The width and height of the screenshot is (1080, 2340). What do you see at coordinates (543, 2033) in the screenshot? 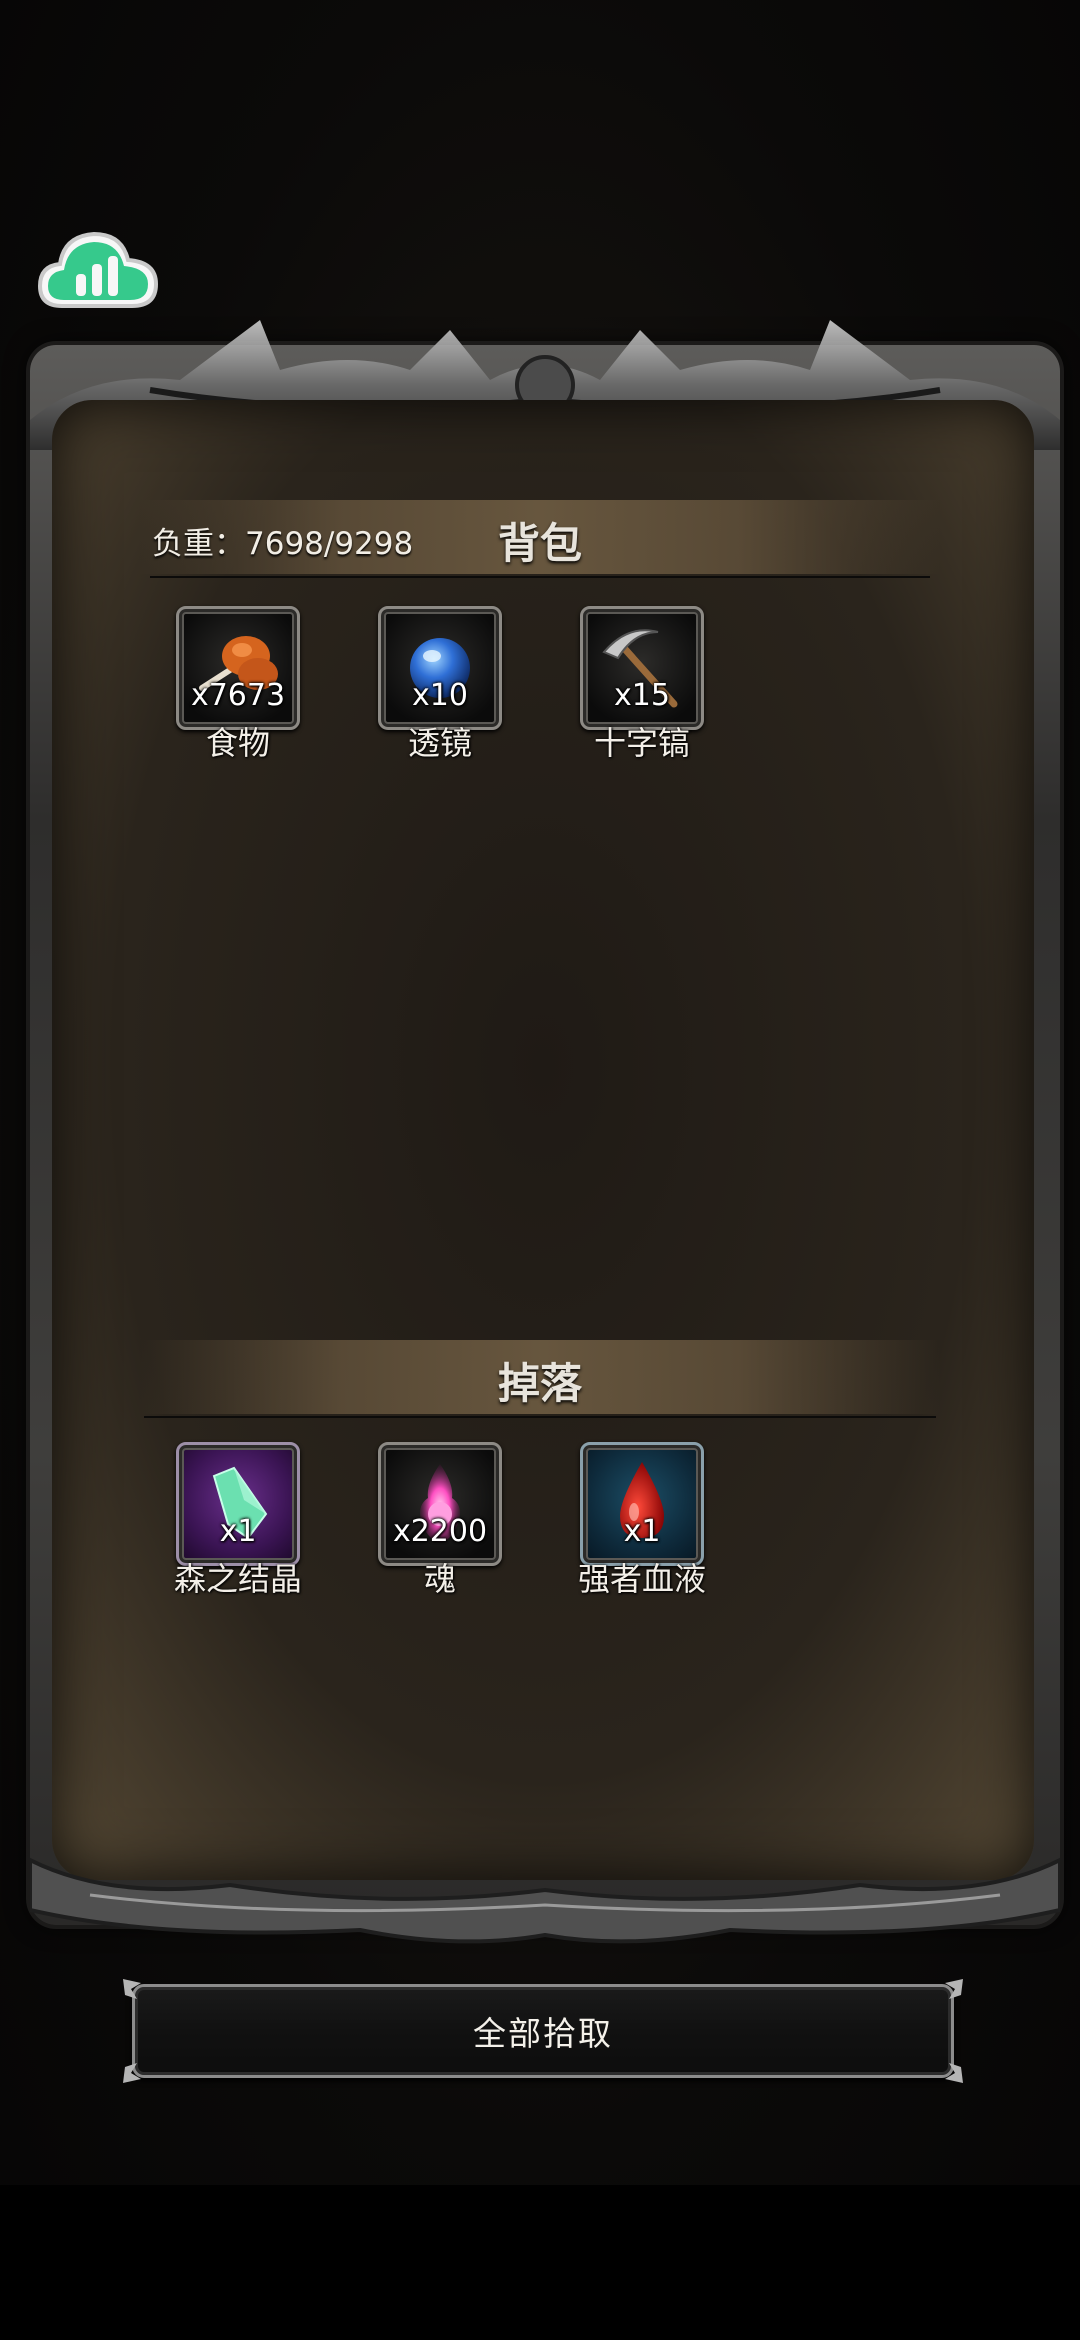
I see `pick-up-all-label: 全部拾取` at bounding box center [543, 2033].